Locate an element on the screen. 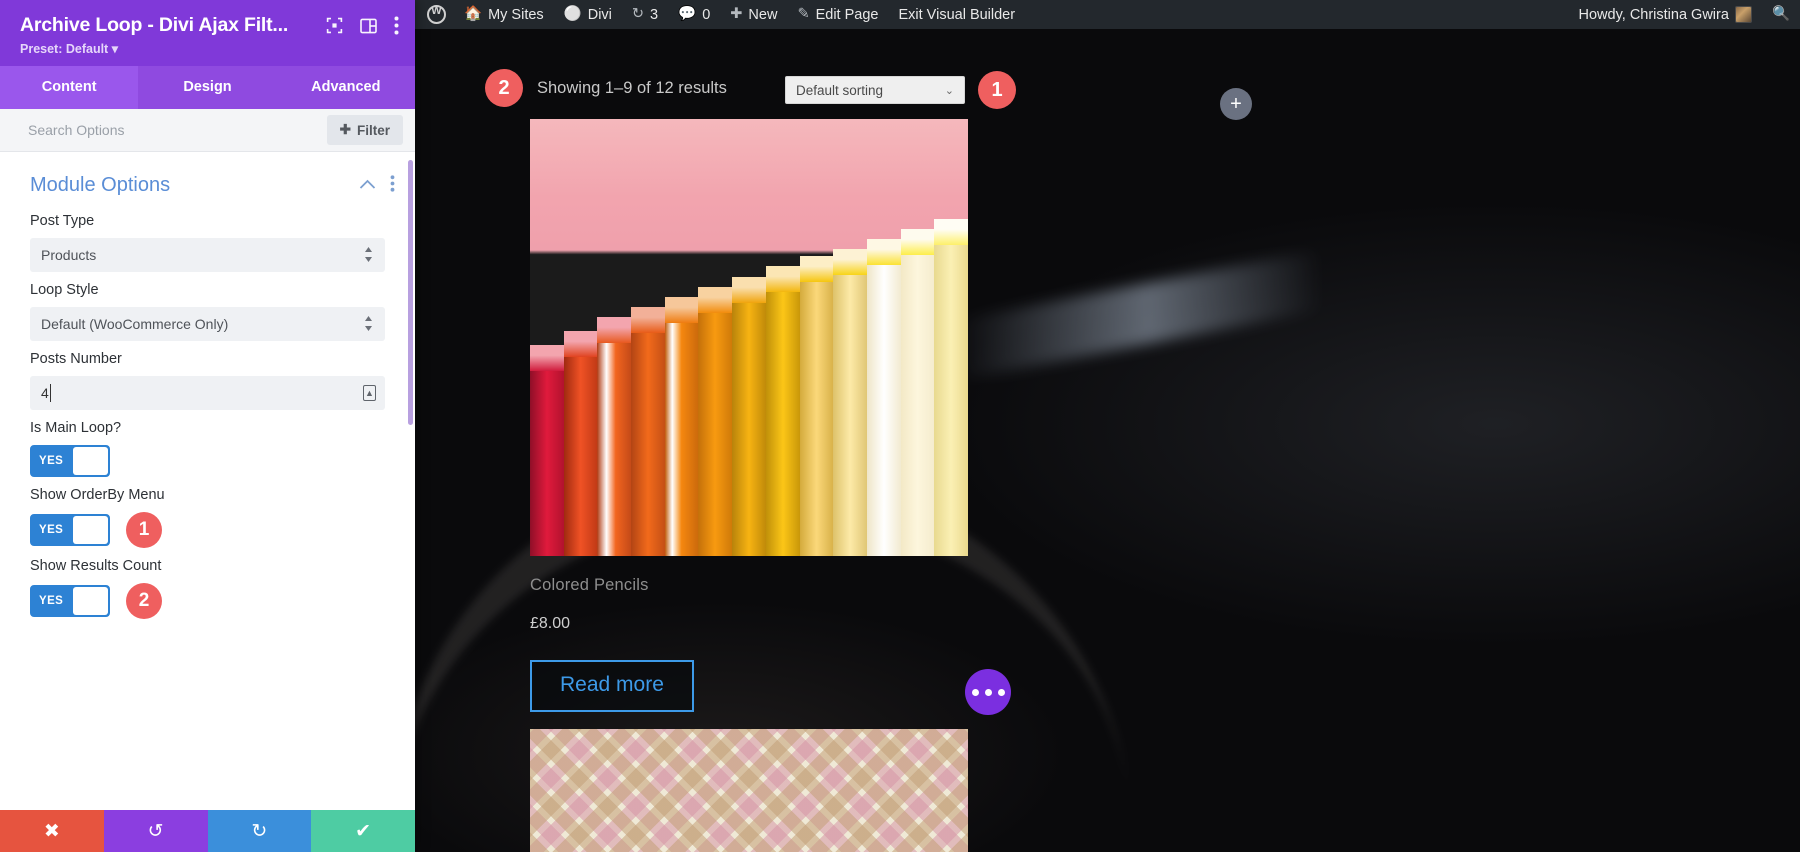  field-label-post-type: Post Type is located at coordinates (62, 221).